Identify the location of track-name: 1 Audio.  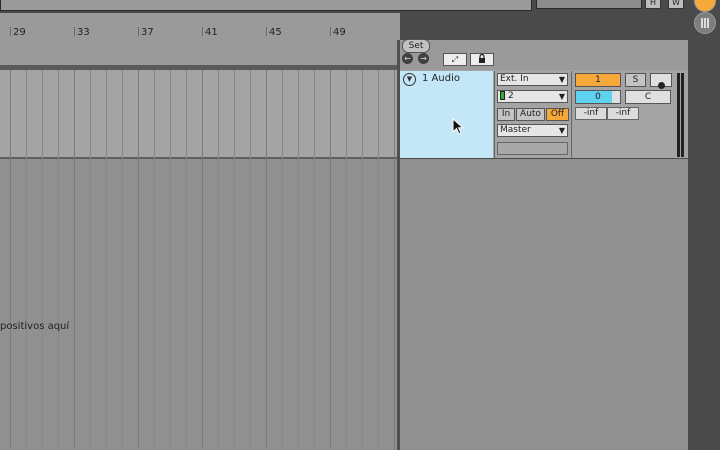
(441, 78).